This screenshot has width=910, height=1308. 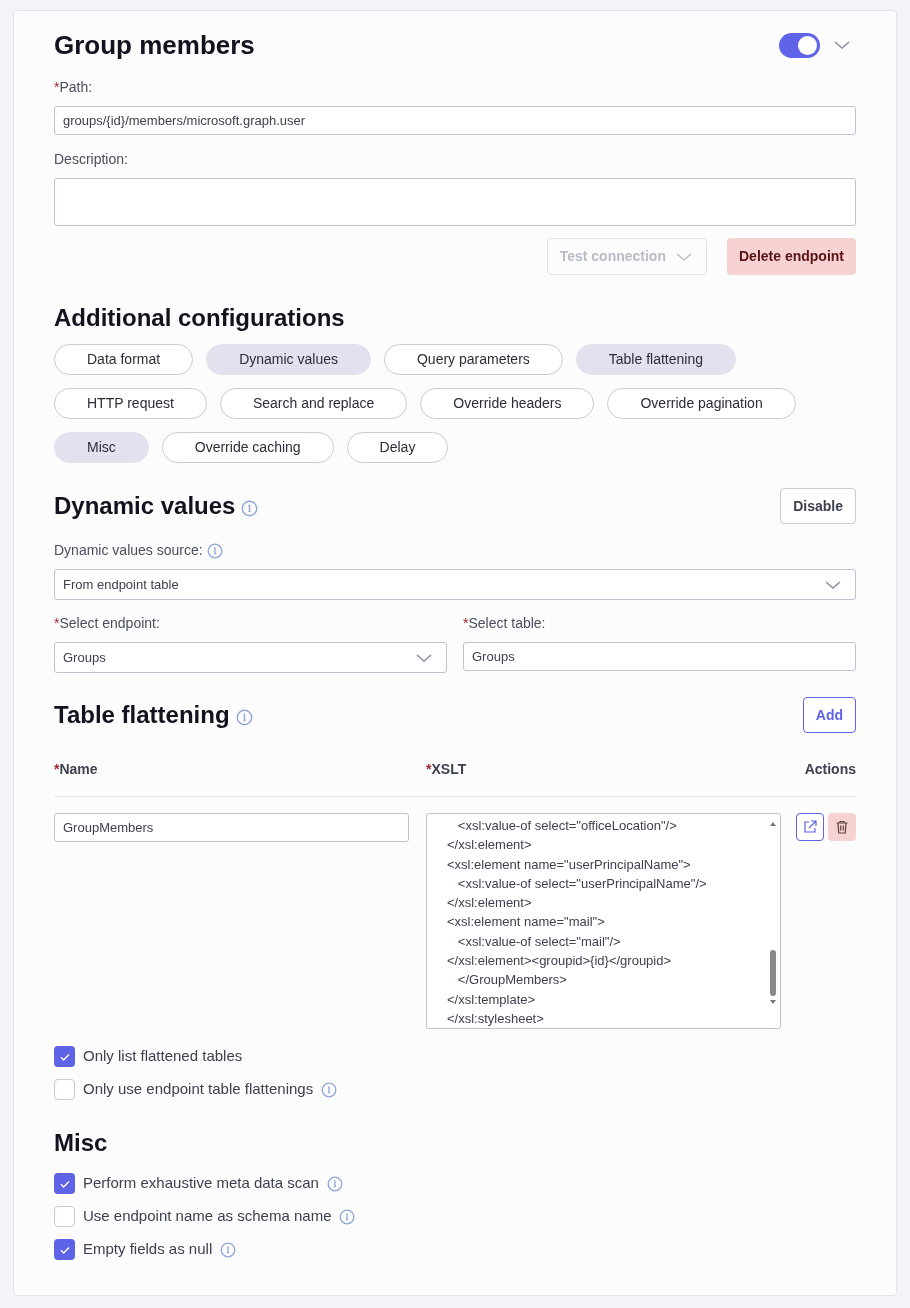 I want to click on page-title: Group members, so click(x=154, y=45).